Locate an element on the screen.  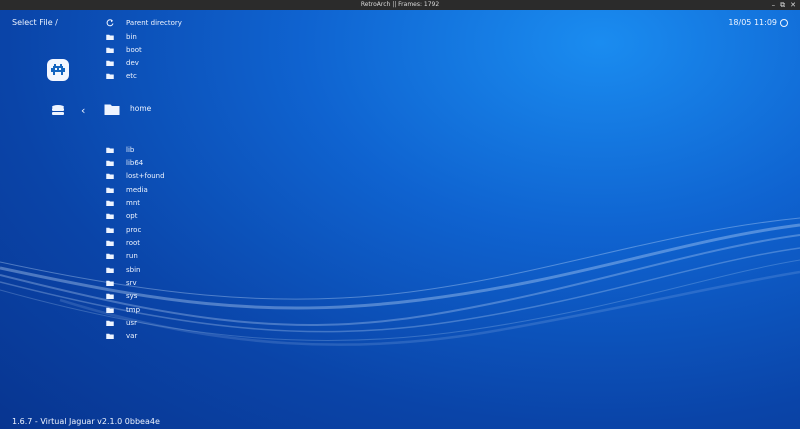
restore-button: ⧉ is located at coordinates (782, 5).